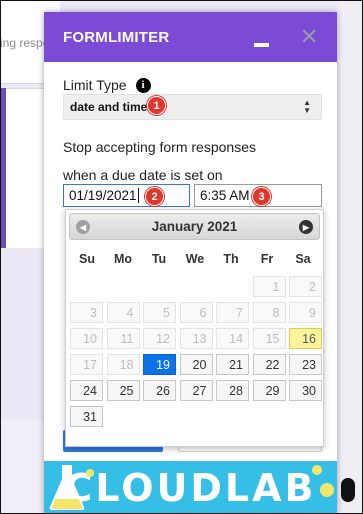  I want to click on calendar-day-23: 23, so click(305, 364).